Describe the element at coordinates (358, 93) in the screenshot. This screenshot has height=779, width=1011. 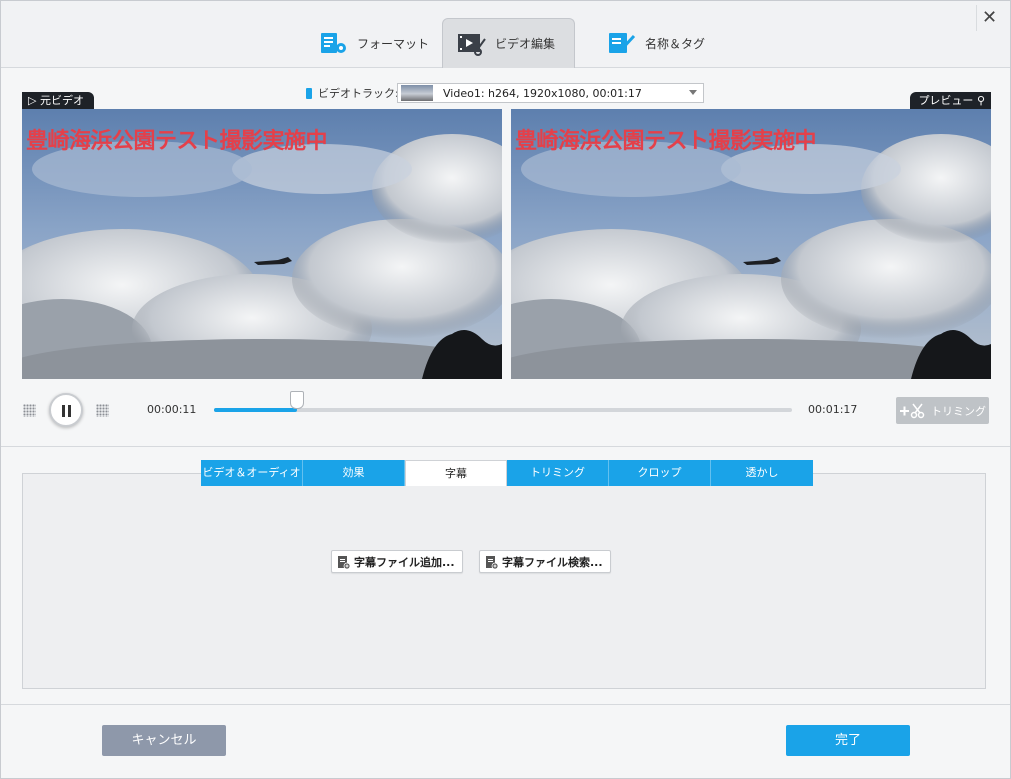
I see `video-track-label: ビデオトラック:` at that location.